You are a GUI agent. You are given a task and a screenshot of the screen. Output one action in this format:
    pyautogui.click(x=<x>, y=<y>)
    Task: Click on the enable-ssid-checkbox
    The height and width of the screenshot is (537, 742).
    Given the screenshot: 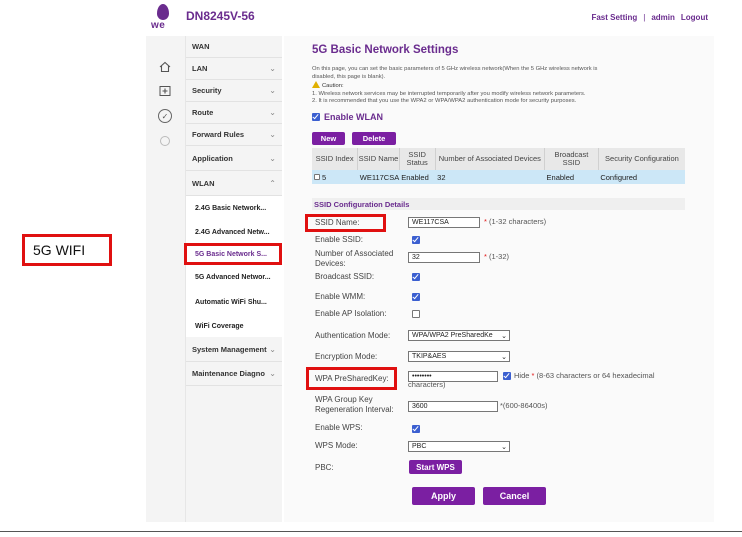 What is the action you would take?
    pyautogui.click(x=416, y=240)
    